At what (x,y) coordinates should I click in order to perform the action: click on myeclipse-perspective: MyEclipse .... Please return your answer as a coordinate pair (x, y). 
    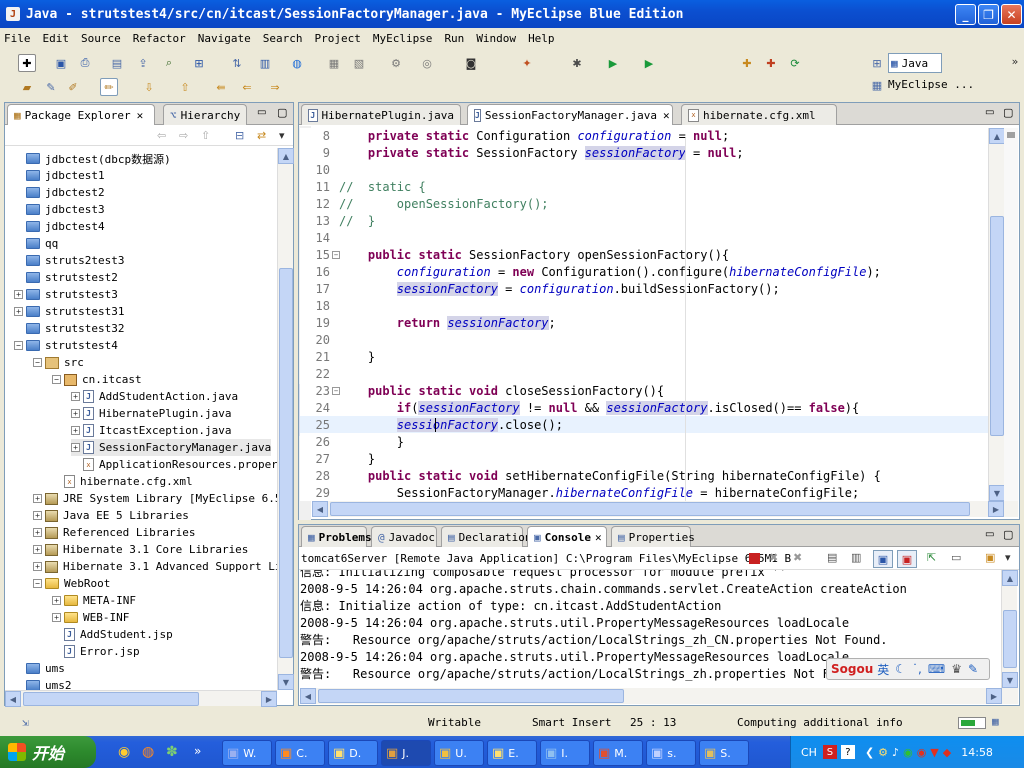
    Looking at the image, I should click on (931, 84).